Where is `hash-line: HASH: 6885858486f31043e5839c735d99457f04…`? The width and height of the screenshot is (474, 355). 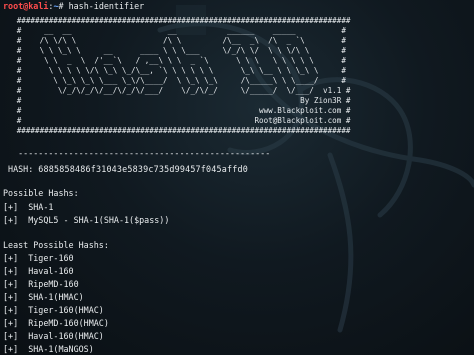
hash-line: HASH: 6885858486f31043e5839c735d99457f04… is located at coordinates (125, 169).